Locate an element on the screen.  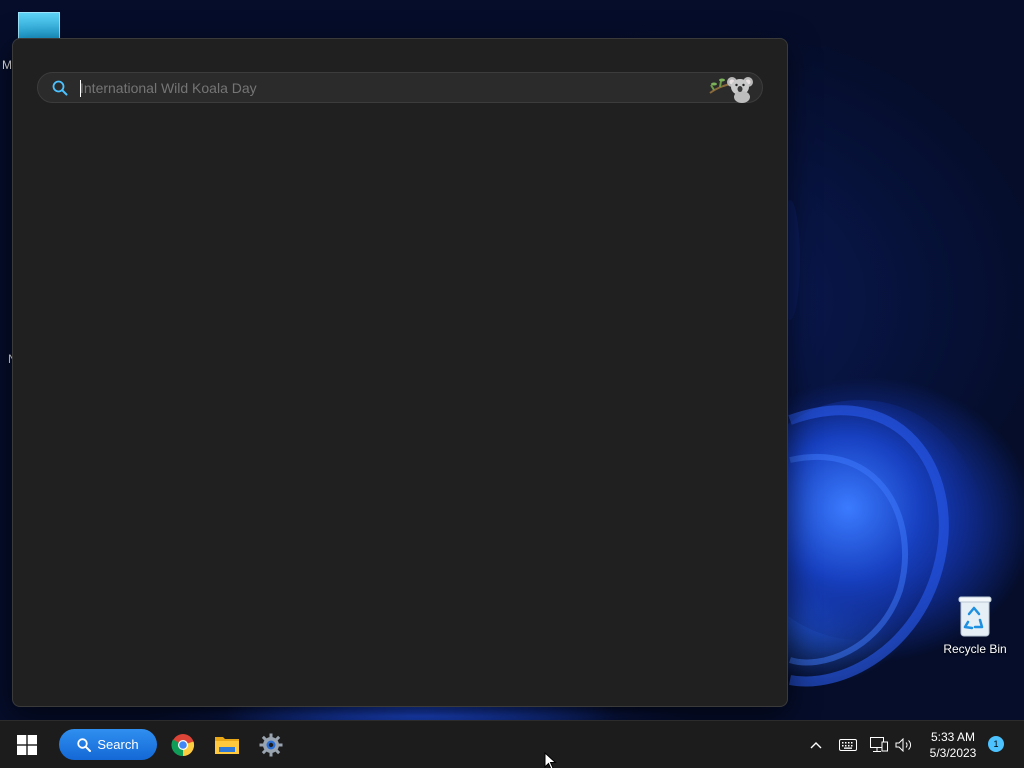
tray-keyboard-button is located at coordinates (848, 744).